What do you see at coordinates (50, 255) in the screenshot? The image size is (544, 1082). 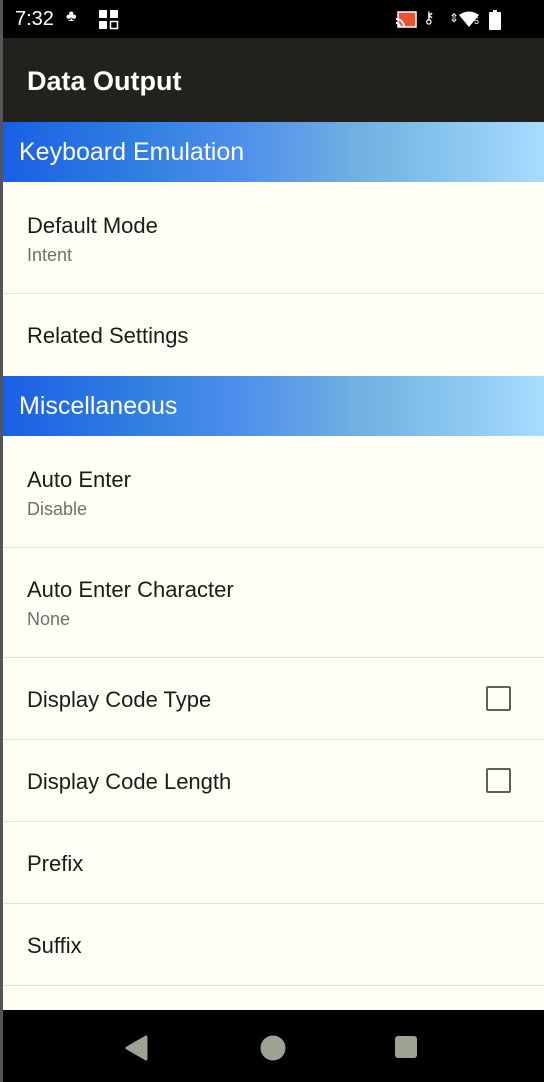 I see `pref-summary: Intent` at bounding box center [50, 255].